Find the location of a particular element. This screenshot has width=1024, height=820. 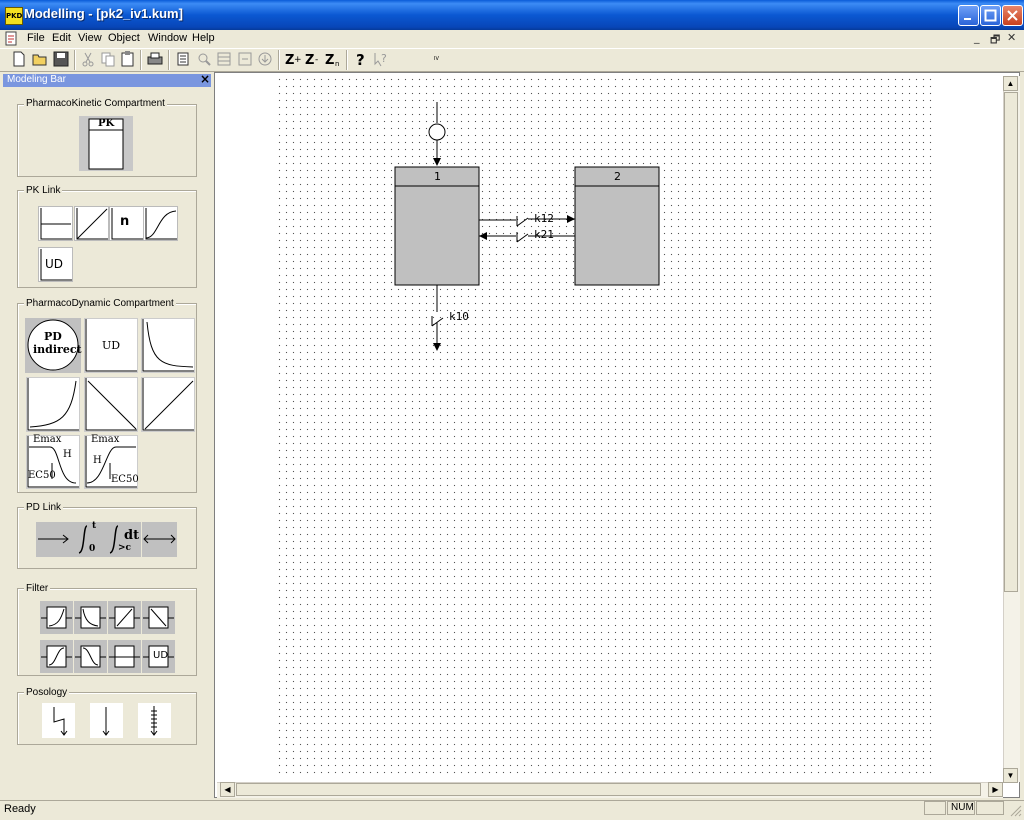

pk-link-label: PK Link is located at coordinates (43, 190).